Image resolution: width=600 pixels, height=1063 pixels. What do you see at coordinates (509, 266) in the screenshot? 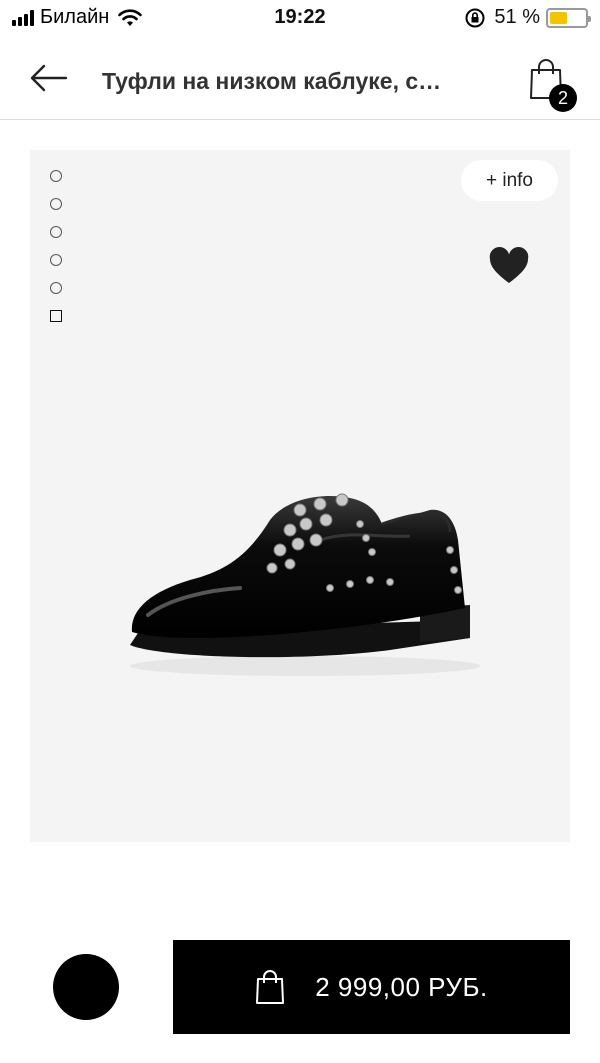
I see `heart-icon` at bounding box center [509, 266].